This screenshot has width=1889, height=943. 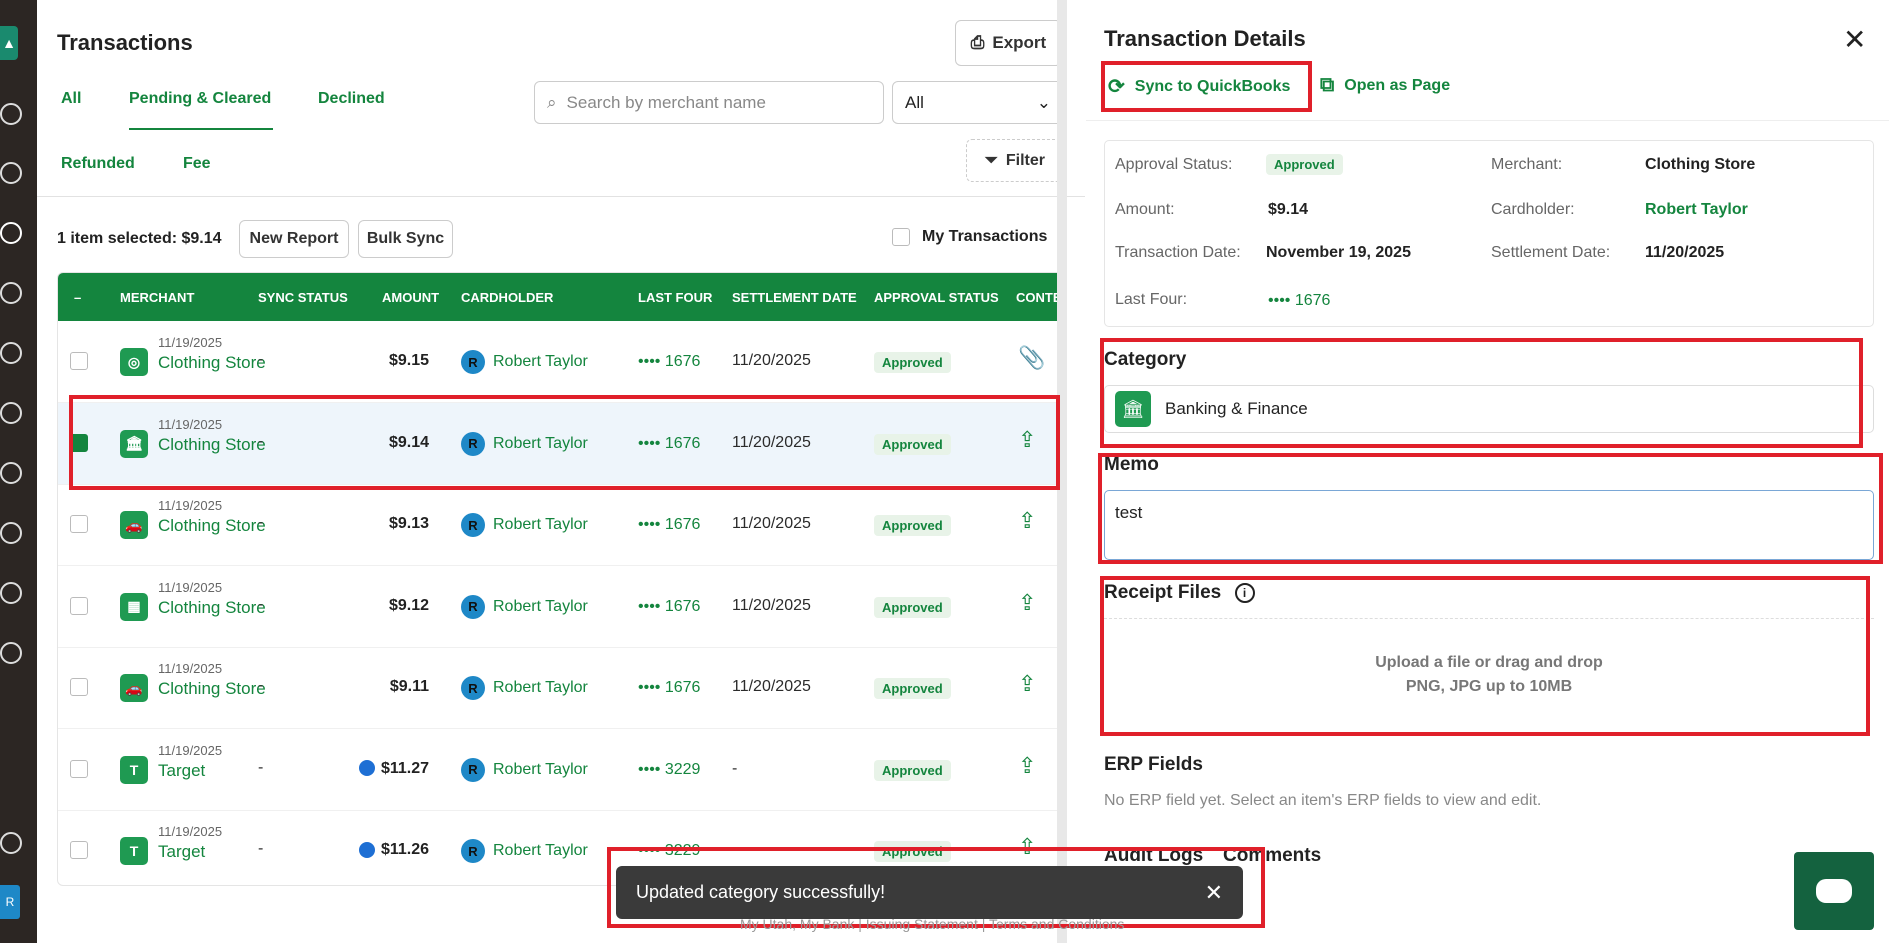 What do you see at coordinates (552, 102) in the screenshot?
I see `search-icon: ⌕` at bounding box center [552, 102].